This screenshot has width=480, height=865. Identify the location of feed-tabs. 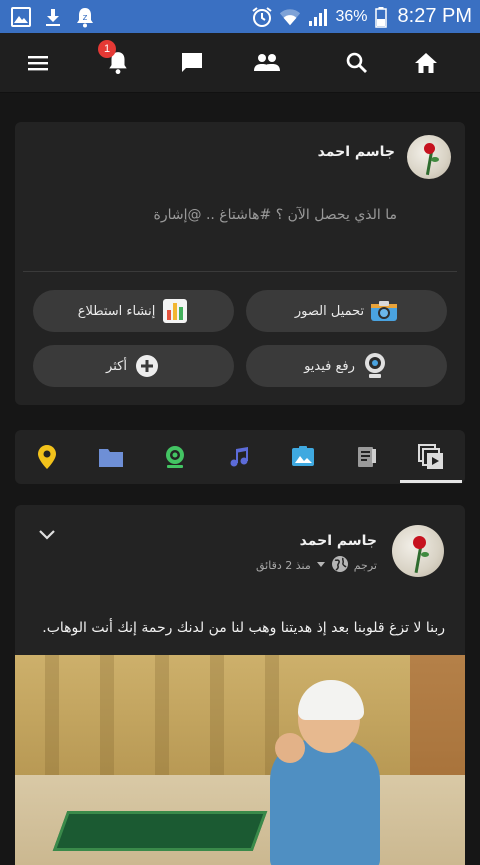
(240, 457).